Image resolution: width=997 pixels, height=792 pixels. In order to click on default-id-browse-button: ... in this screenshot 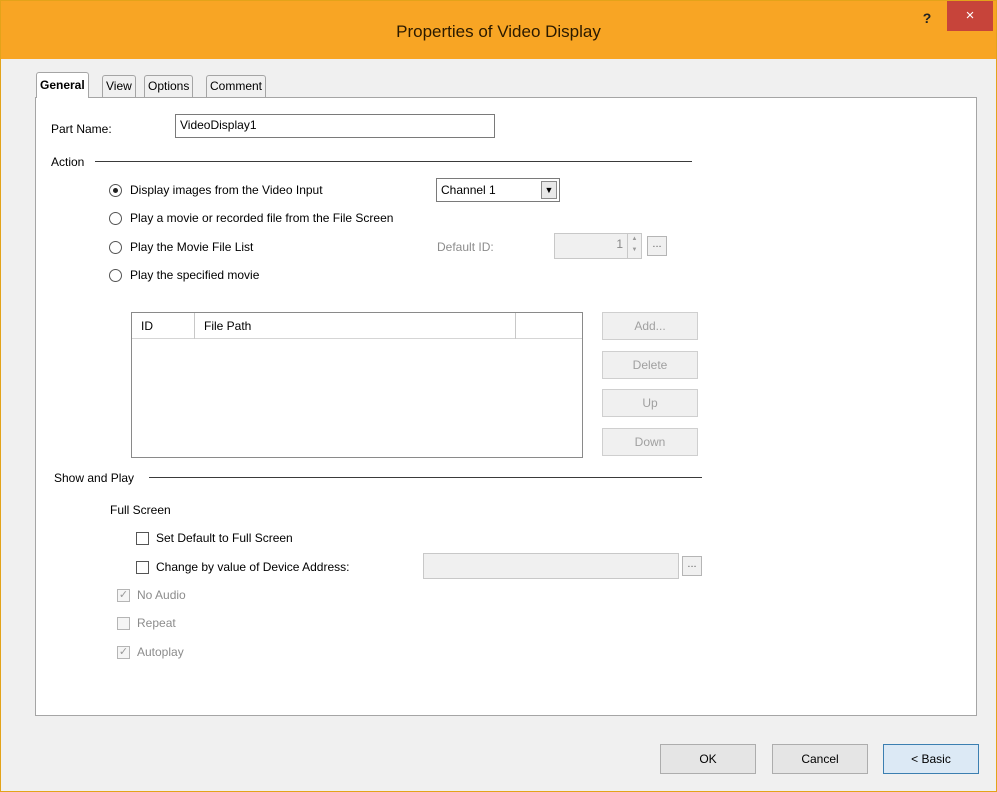, I will do `click(657, 246)`.